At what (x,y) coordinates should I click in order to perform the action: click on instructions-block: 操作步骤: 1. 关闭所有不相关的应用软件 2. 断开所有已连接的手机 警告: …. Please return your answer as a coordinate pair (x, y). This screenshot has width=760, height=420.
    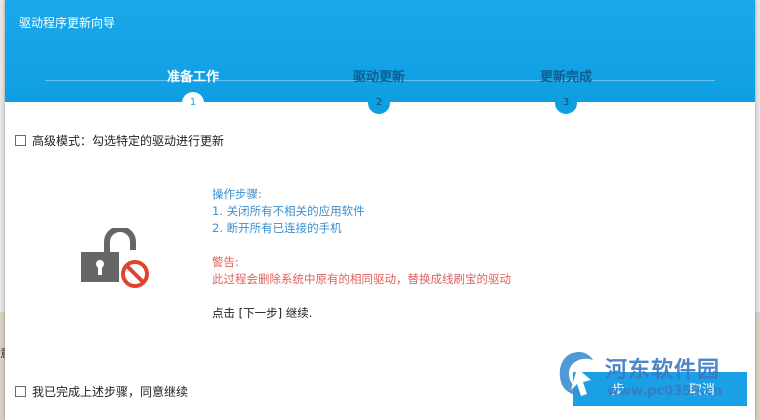
    Looking at the image, I should click on (361, 254).